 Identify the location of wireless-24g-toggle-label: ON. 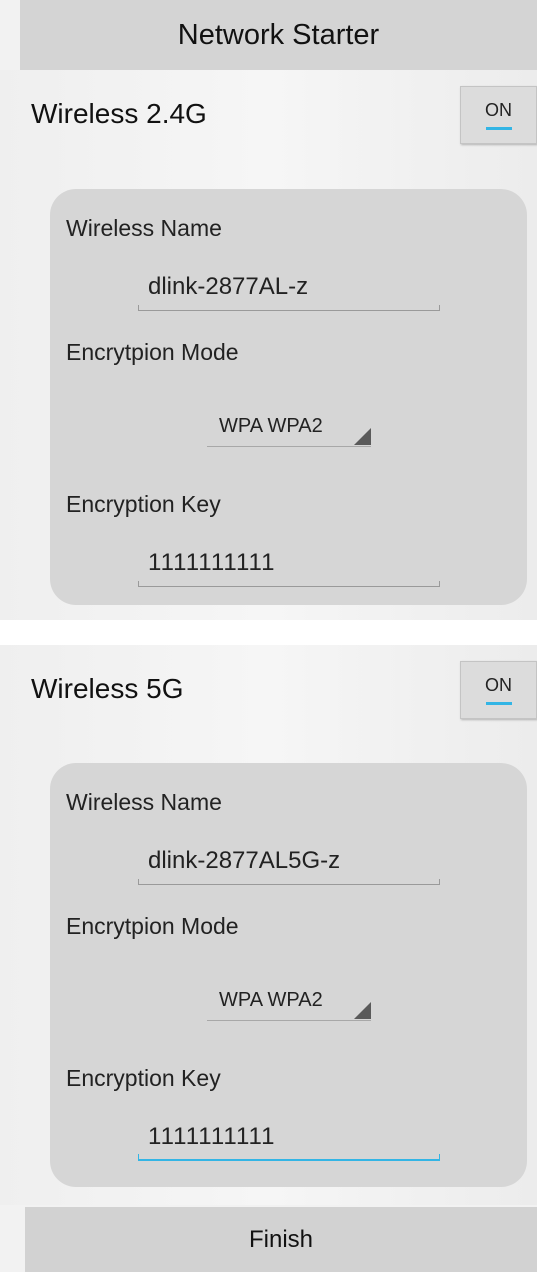
(498, 110).